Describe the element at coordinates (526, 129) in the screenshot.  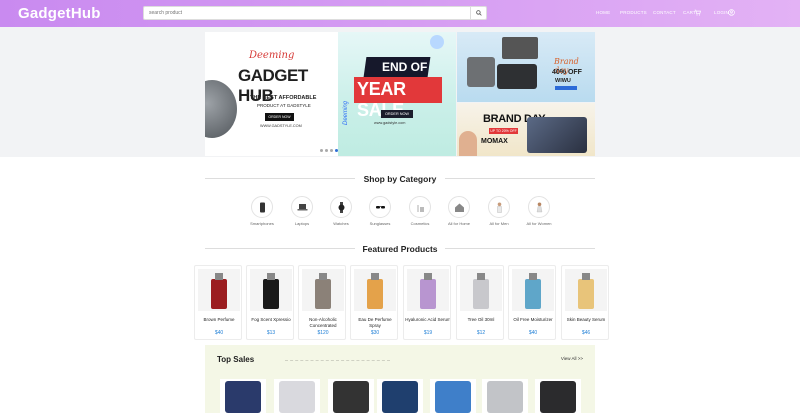
I see `banner-brand-day-momax: BRAND DAY UP TO 20% OFF MOMAX` at that location.